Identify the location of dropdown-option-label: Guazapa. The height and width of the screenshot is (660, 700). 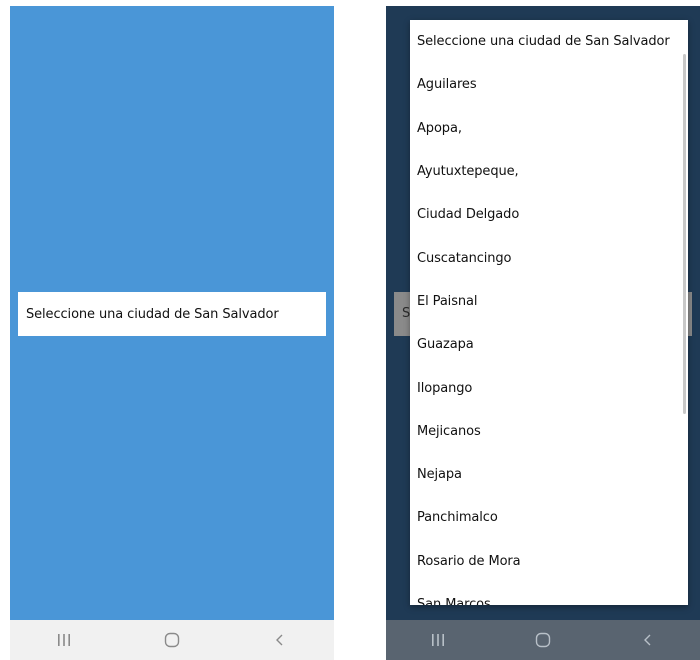
(445, 345).